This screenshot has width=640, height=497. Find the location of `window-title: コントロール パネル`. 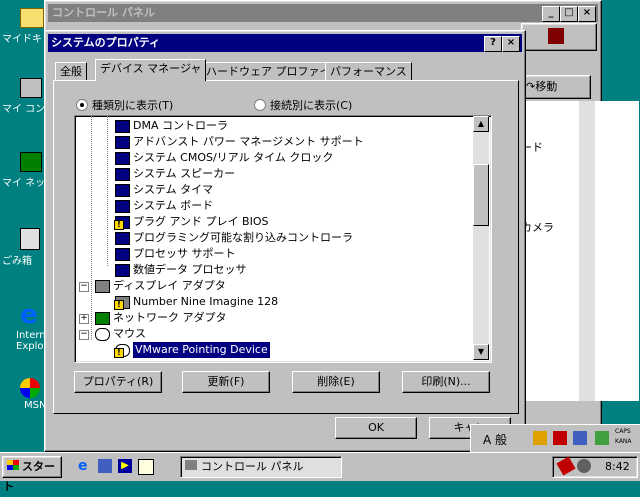

window-title: コントロール パネル is located at coordinates (103, 12).